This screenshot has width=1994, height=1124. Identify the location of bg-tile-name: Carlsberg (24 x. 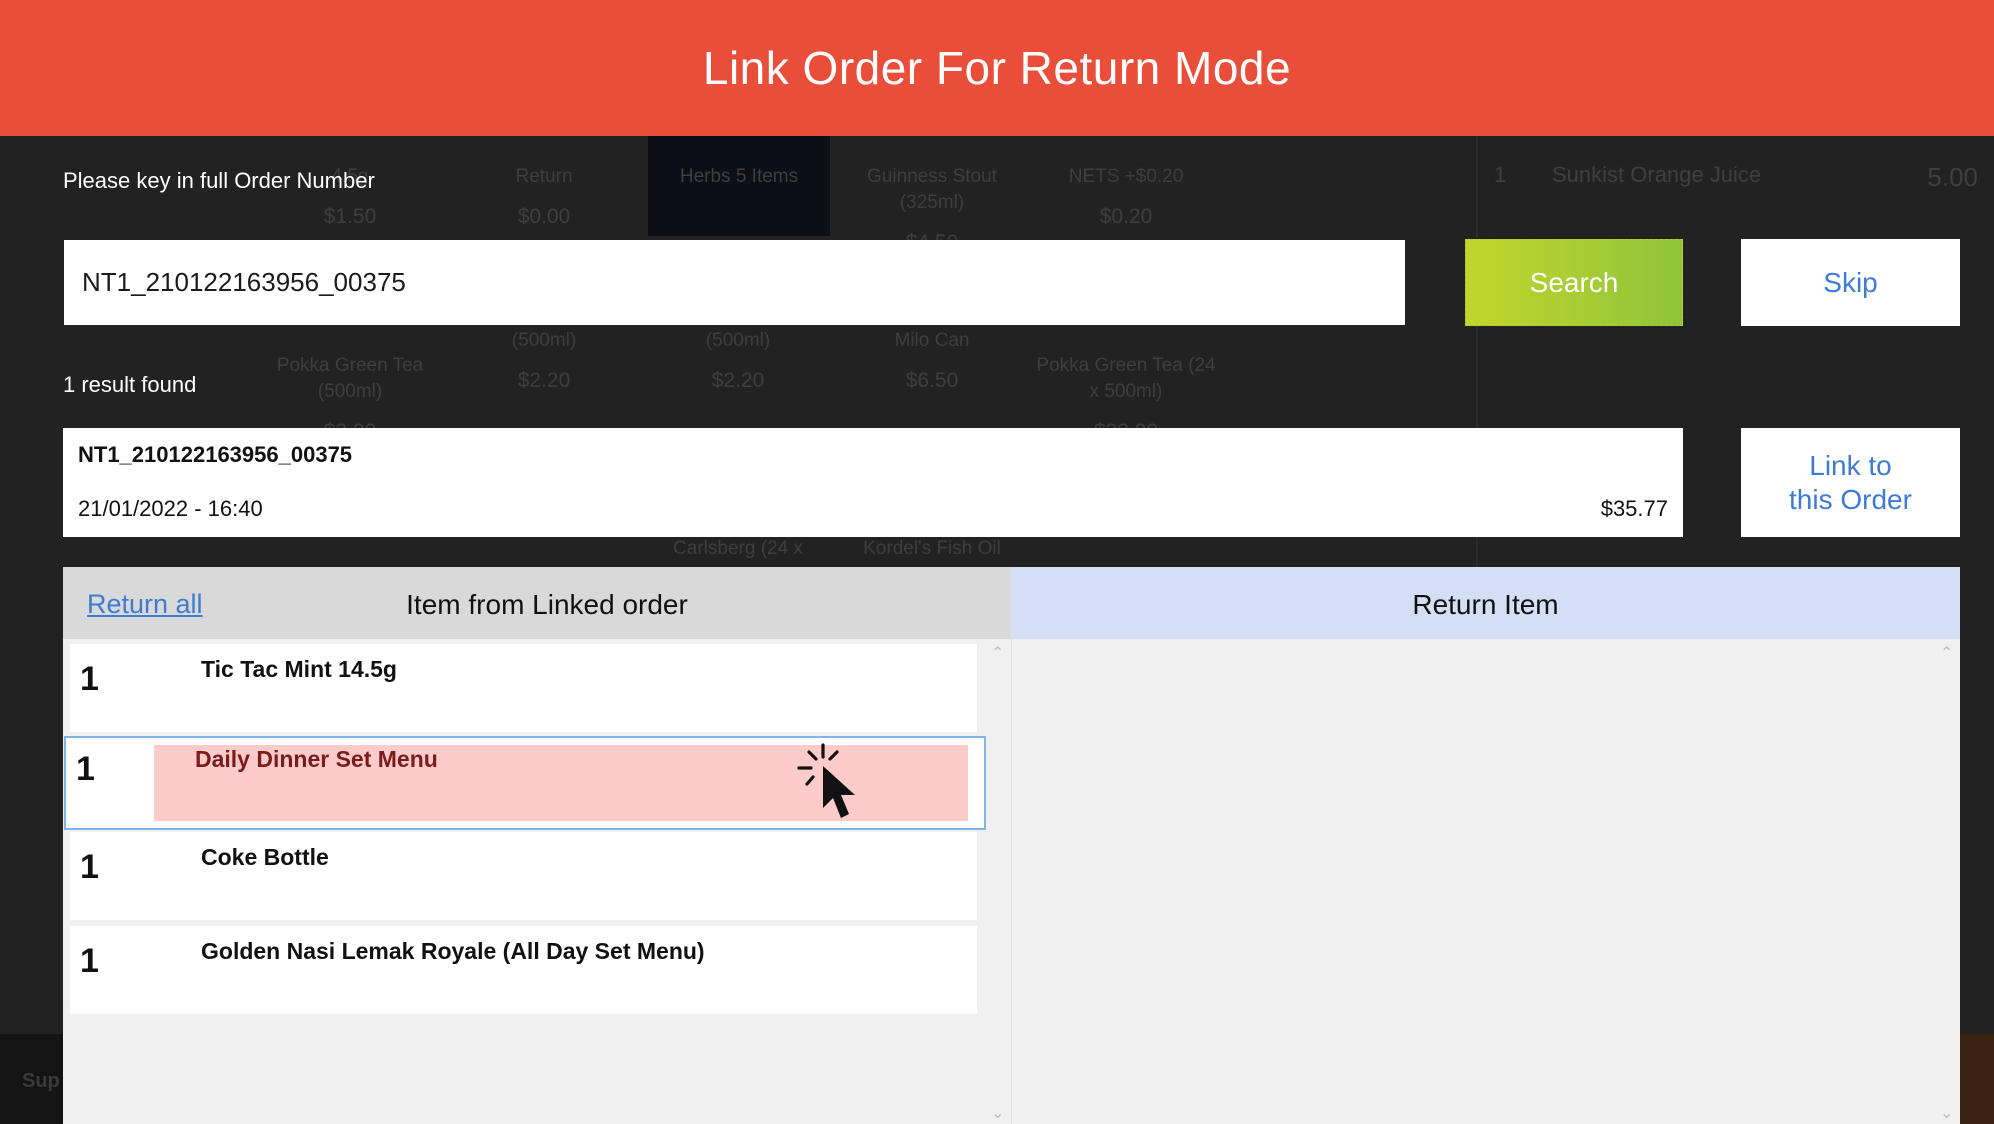
(738, 548).